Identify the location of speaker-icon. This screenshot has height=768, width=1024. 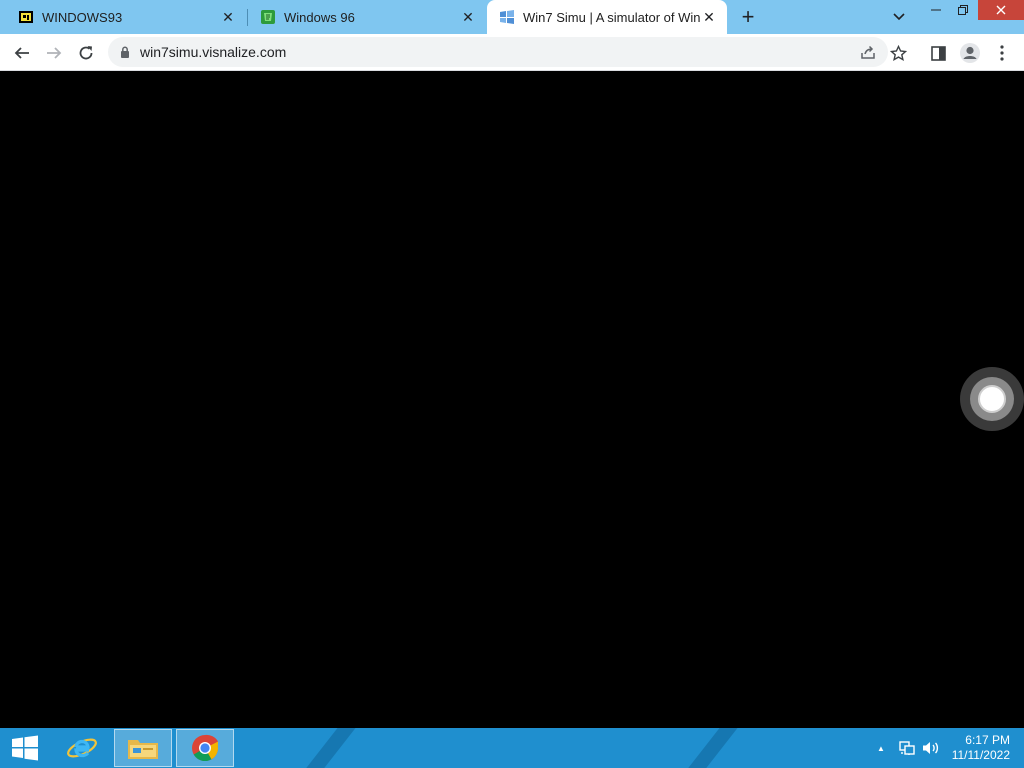
(931, 748).